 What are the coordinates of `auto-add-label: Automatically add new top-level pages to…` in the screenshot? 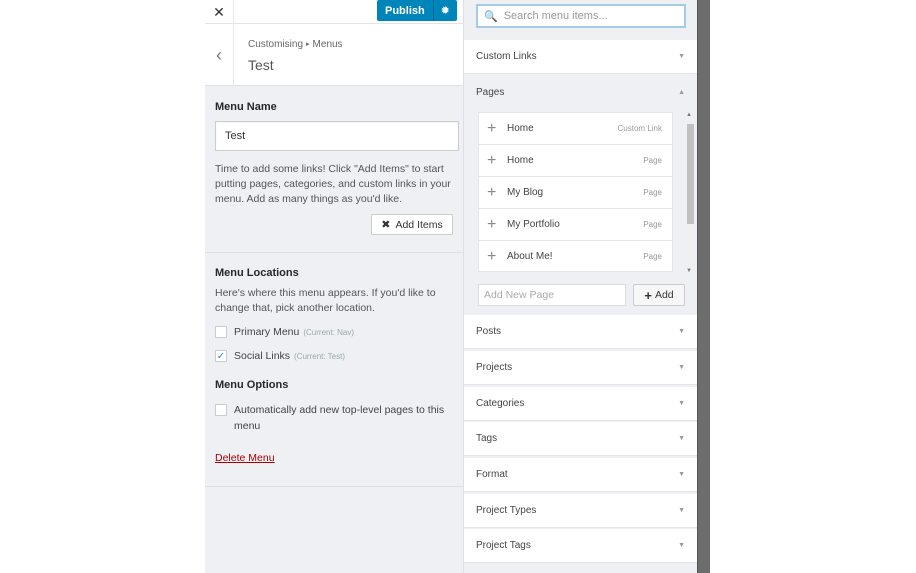 It's located at (339, 418).